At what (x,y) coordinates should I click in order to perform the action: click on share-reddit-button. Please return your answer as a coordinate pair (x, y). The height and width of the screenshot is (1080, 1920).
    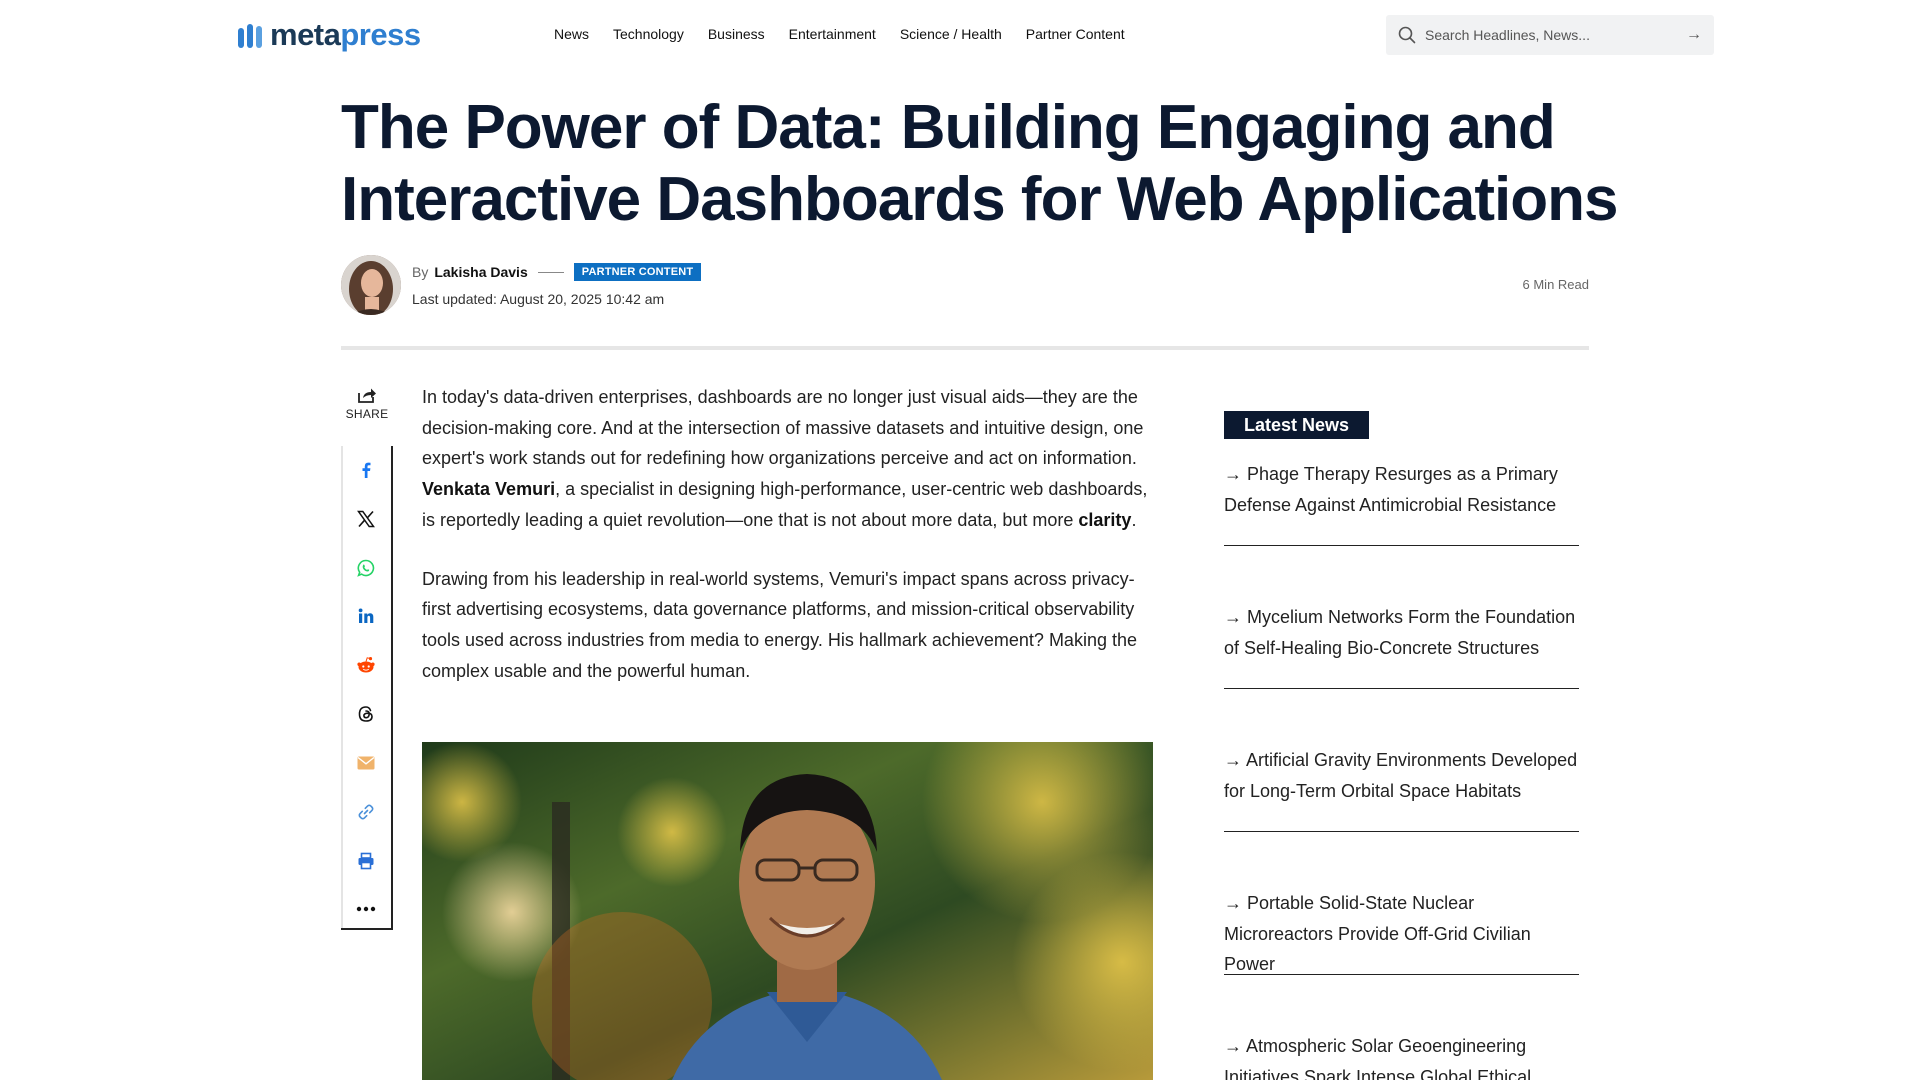
    Looking at the image, I should click on (366, 665).